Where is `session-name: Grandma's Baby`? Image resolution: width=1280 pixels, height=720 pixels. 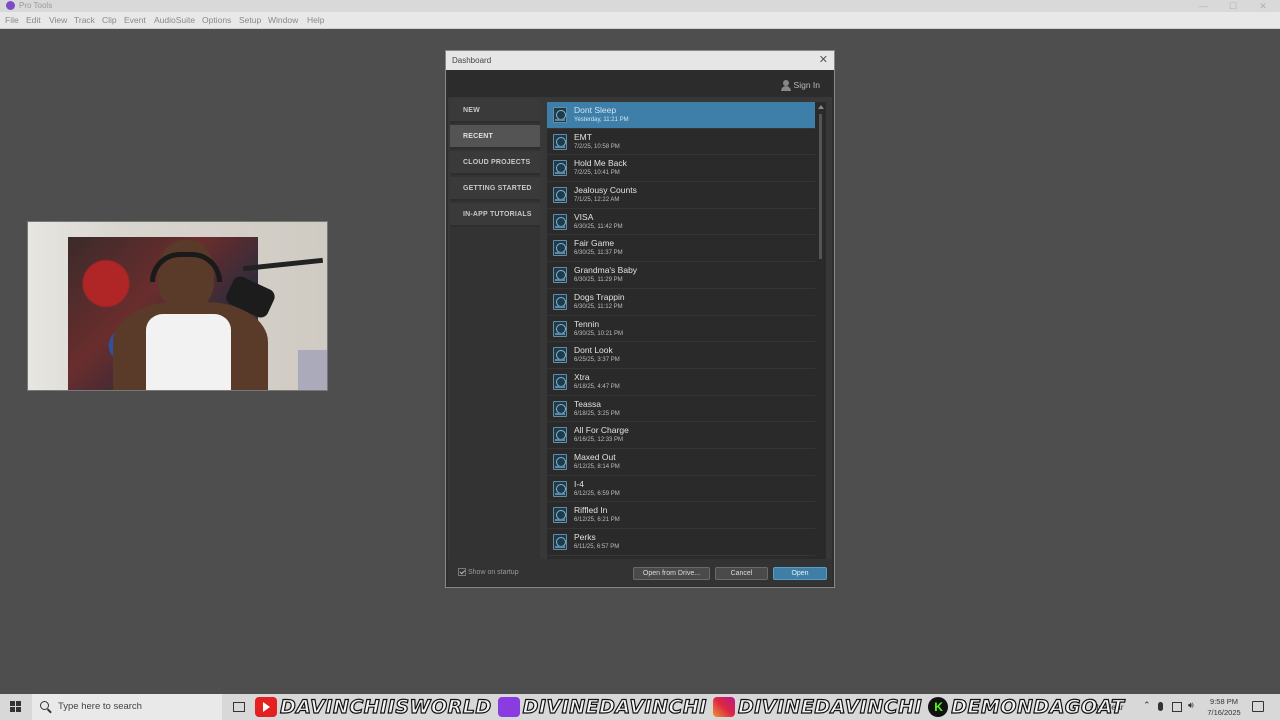
session-name: Grandma's Baby is located at coordinates (606, 270).